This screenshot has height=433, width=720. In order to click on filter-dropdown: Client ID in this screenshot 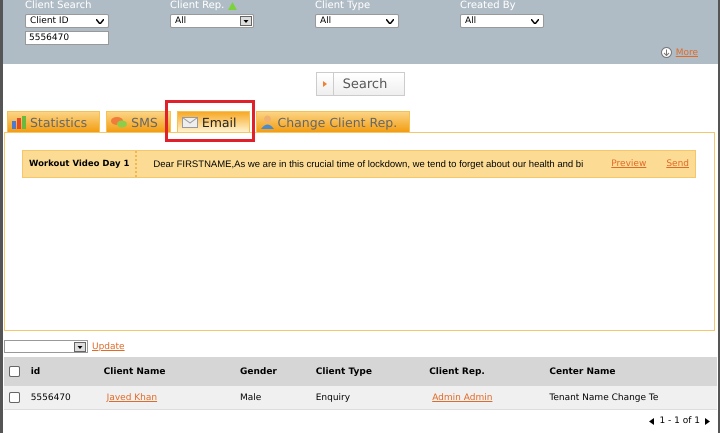, I will do `click(67, 21)`.